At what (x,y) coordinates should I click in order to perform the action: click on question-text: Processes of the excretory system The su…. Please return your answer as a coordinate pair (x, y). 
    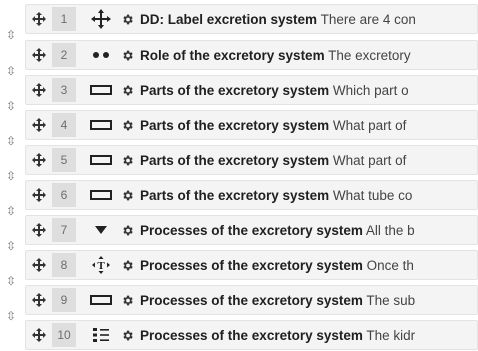
    Looking at the image, I should click on (308, 300).